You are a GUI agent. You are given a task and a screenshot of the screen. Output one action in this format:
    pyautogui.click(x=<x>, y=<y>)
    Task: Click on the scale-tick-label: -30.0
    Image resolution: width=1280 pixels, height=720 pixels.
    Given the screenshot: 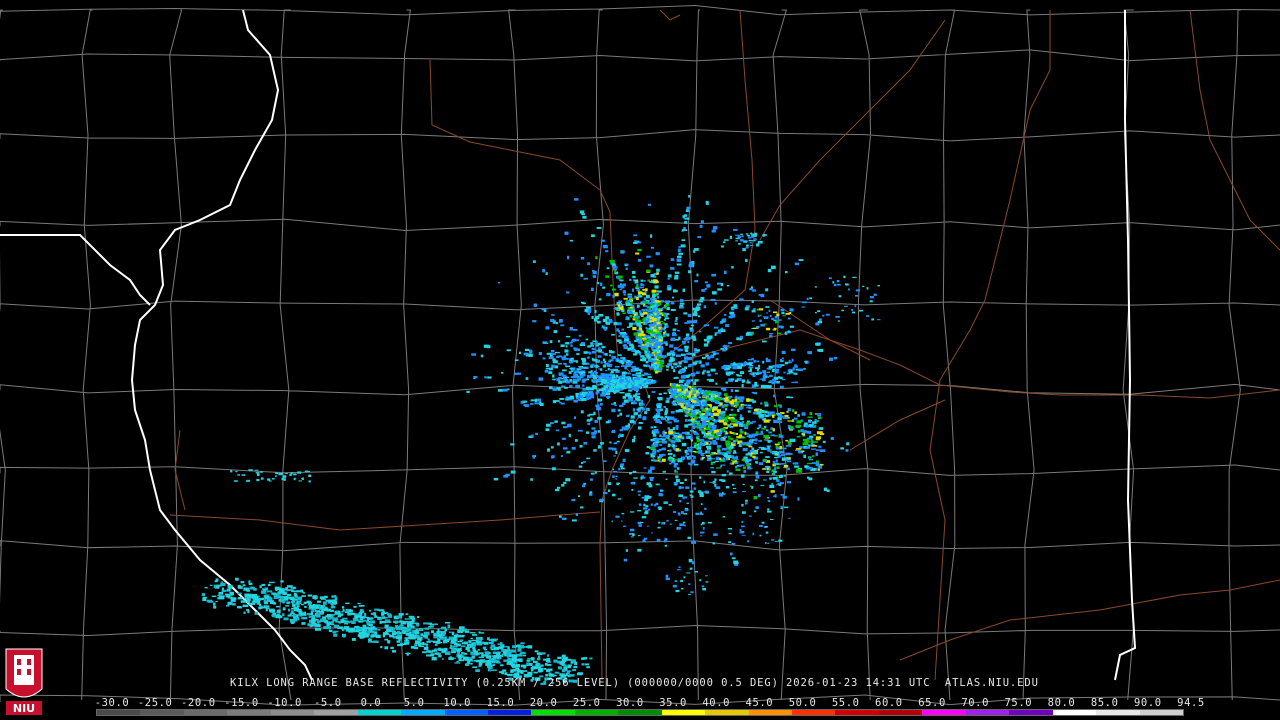 What is the action you would take?
    pyautogui.click(x=112, y=703)
    